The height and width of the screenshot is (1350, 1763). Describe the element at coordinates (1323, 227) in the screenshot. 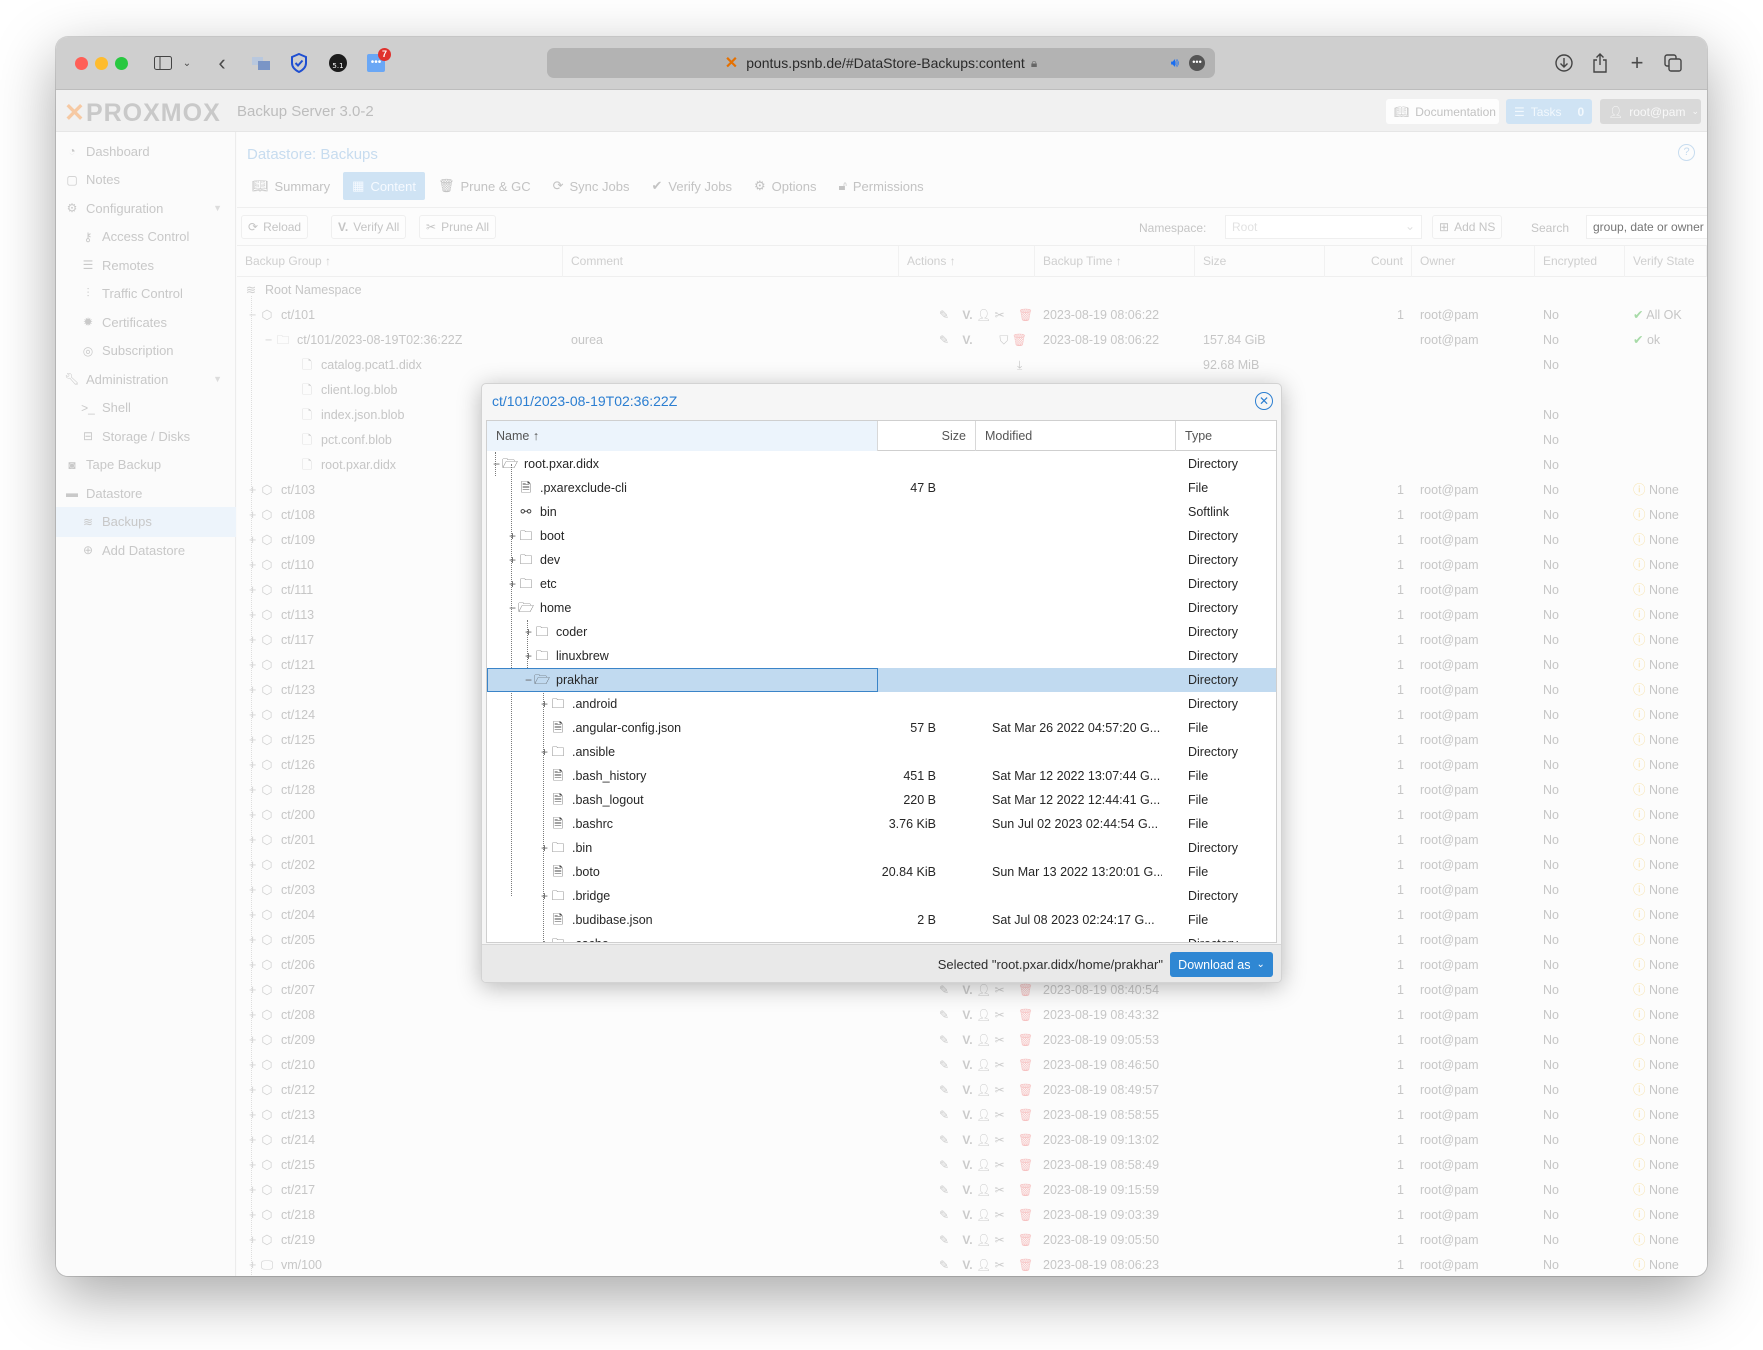

I see `namespace-select: Root ⌄` at that location.